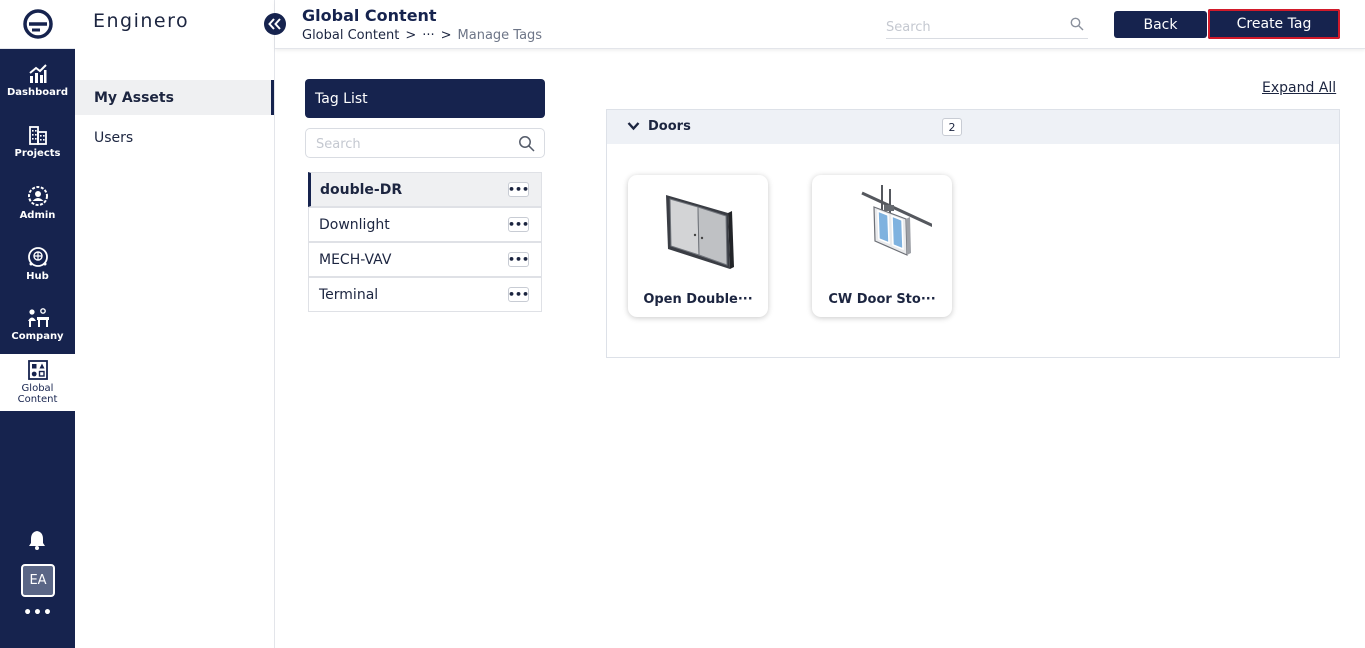  I want to click on chart-up-icon, so click(37, 73).